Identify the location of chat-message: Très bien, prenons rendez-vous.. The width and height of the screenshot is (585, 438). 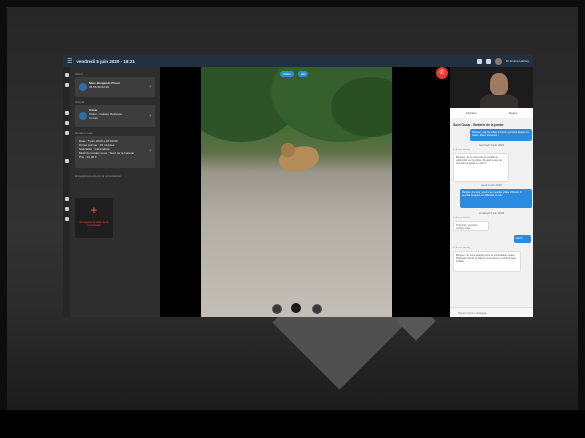
(471, 226).